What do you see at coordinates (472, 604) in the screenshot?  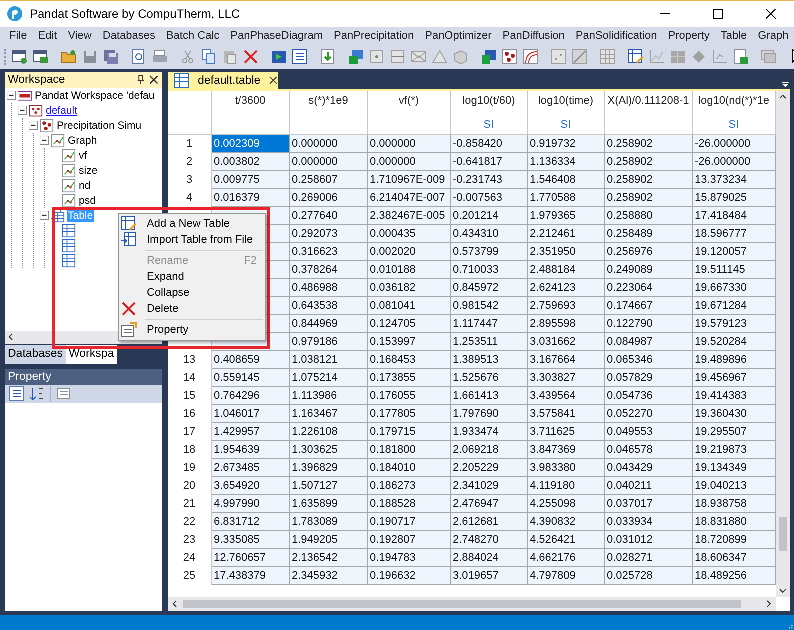 I see `horizontal-scrollbar` at bounding box center [472, 604].